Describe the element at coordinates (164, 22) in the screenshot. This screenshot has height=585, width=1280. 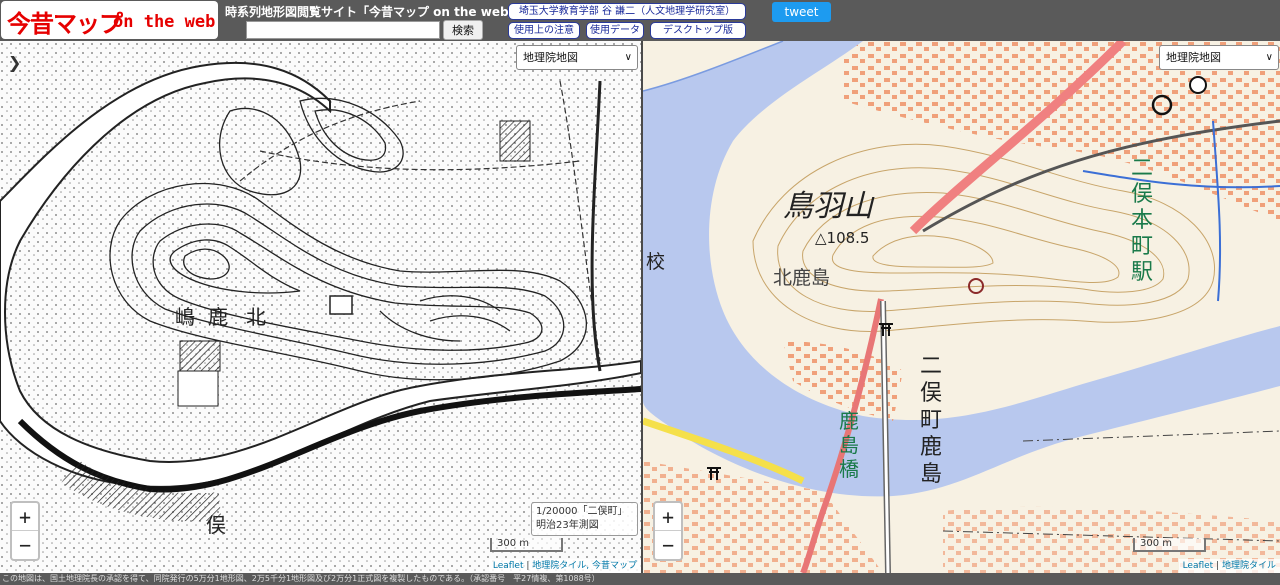
I see `logo-sub-text: on the web` at that location.